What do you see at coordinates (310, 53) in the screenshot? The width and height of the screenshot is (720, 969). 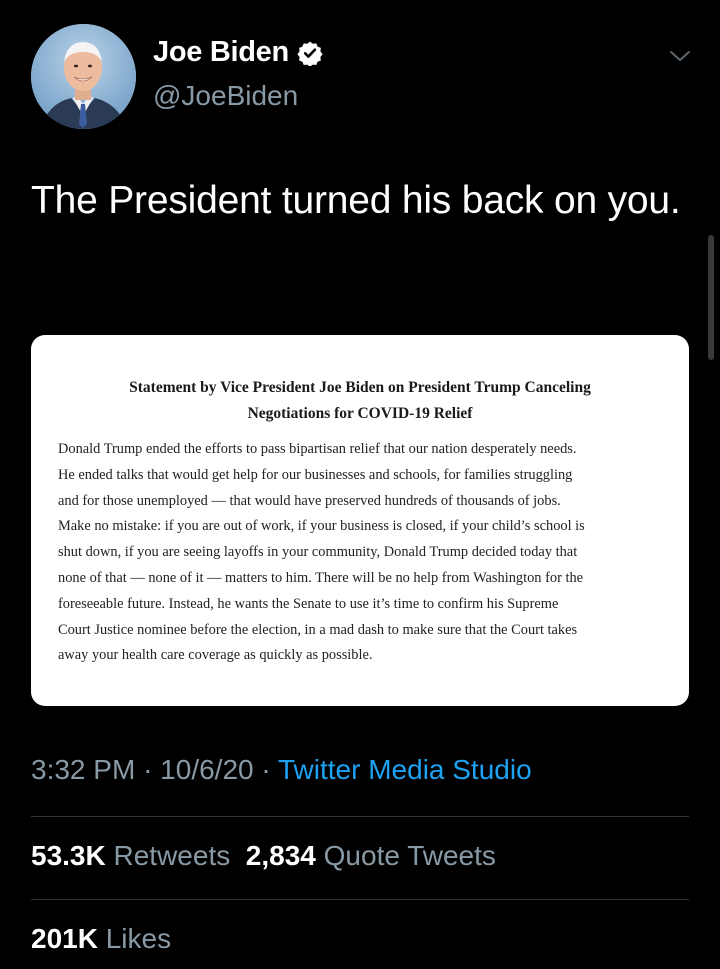 I see `verified-badge-icon` at bounding box center [310, 53].